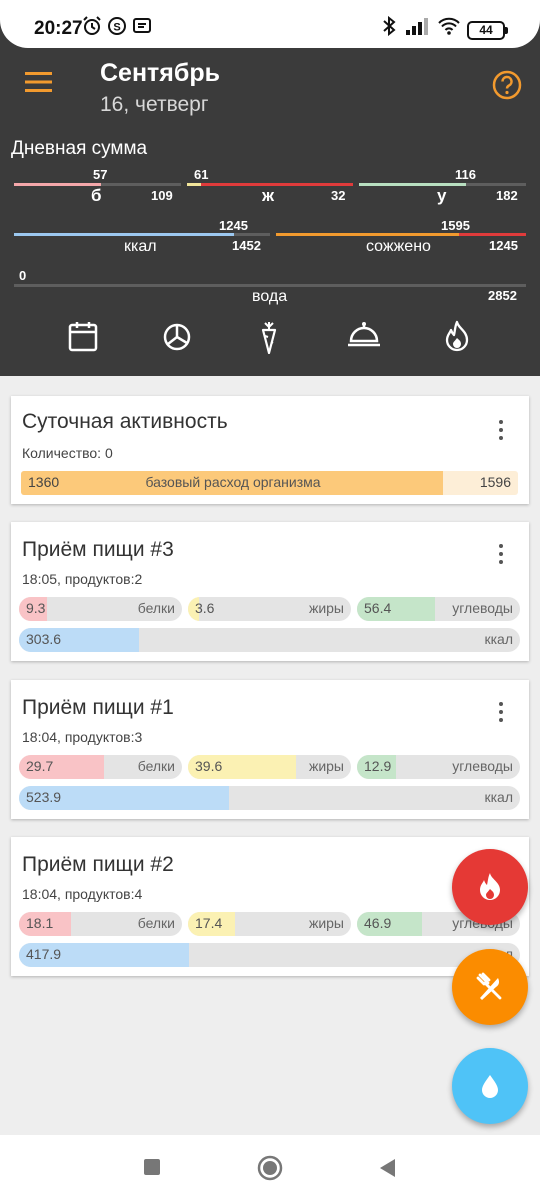  What do you see at coordinates (83, 336) in the screenshot?
I see `calendar-icon` at bounding box center [83, 336].